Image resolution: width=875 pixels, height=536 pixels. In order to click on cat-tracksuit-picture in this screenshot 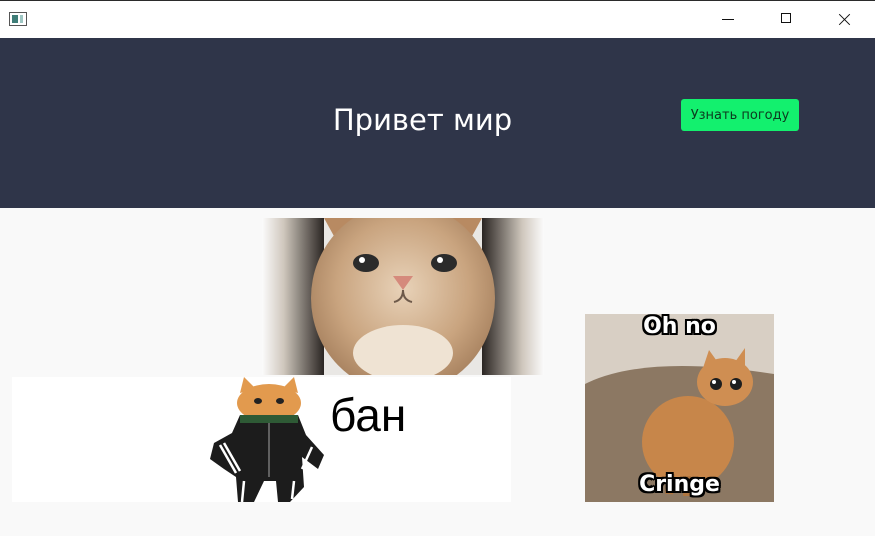, I will do `click(267, 439)`.